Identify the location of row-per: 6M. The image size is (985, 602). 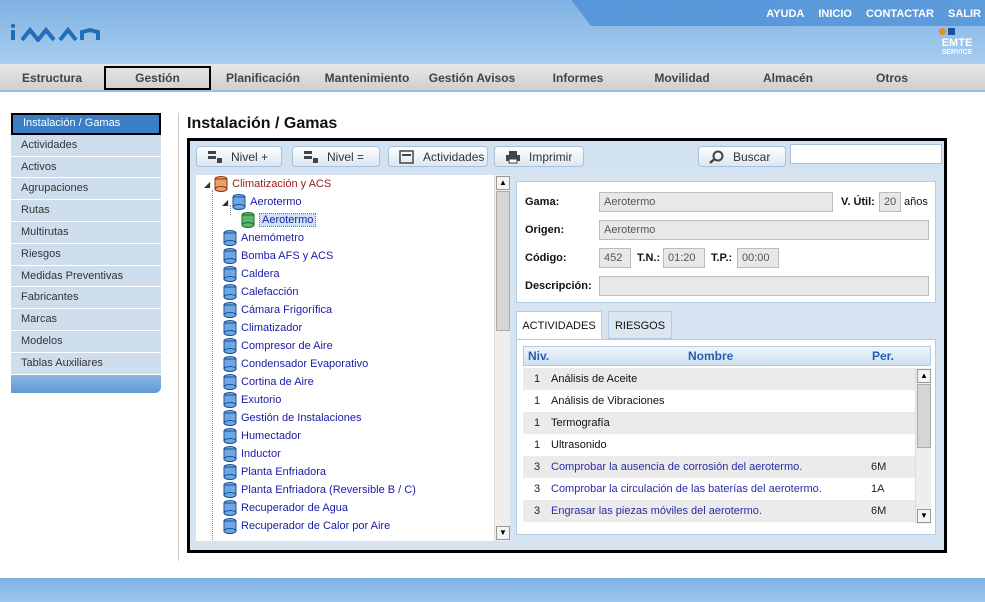
(879, 511).